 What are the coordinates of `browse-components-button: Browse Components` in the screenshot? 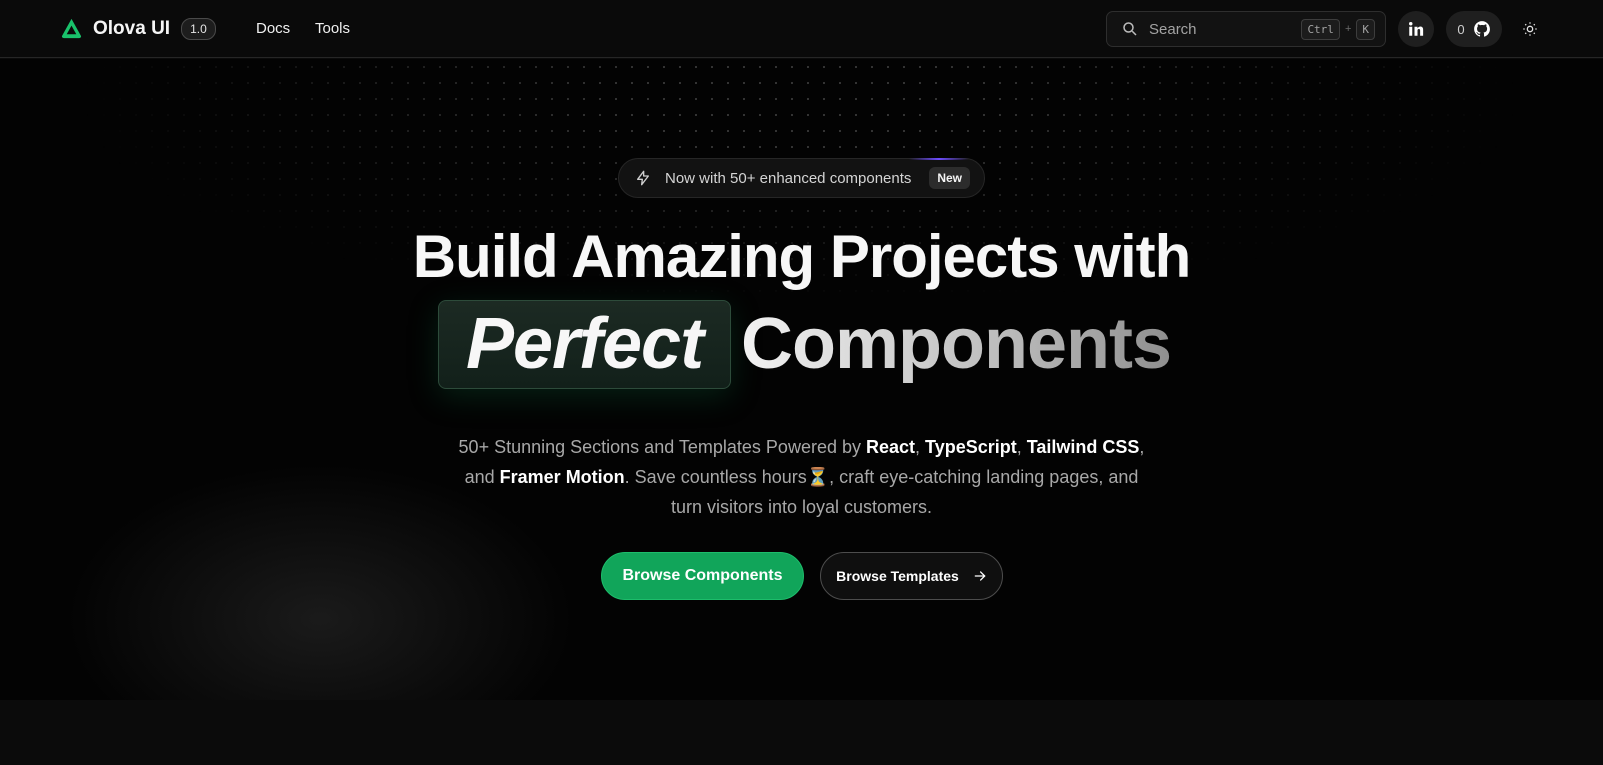 It's located at (702, 576).